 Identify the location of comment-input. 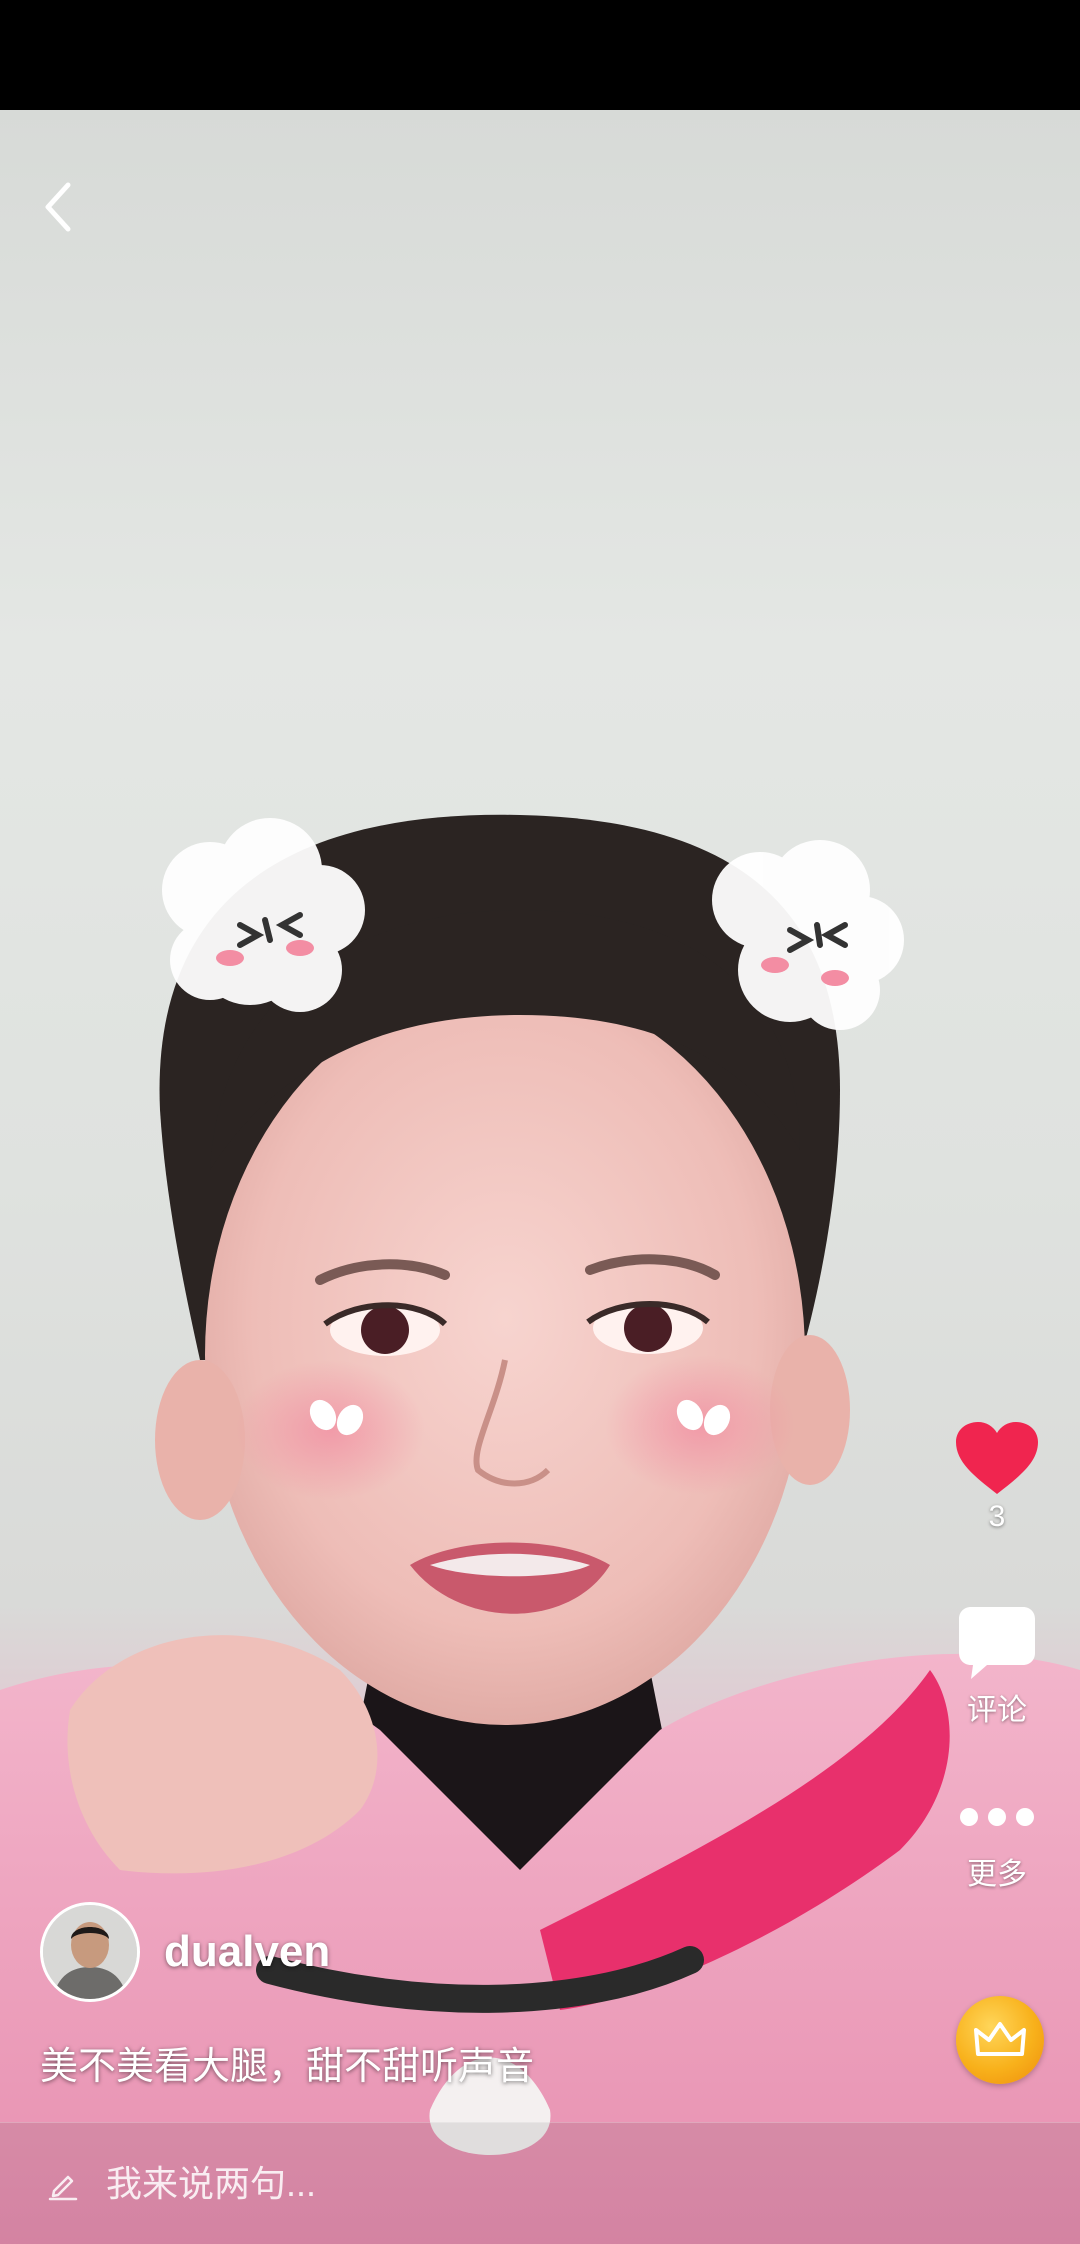
(506, 2184).